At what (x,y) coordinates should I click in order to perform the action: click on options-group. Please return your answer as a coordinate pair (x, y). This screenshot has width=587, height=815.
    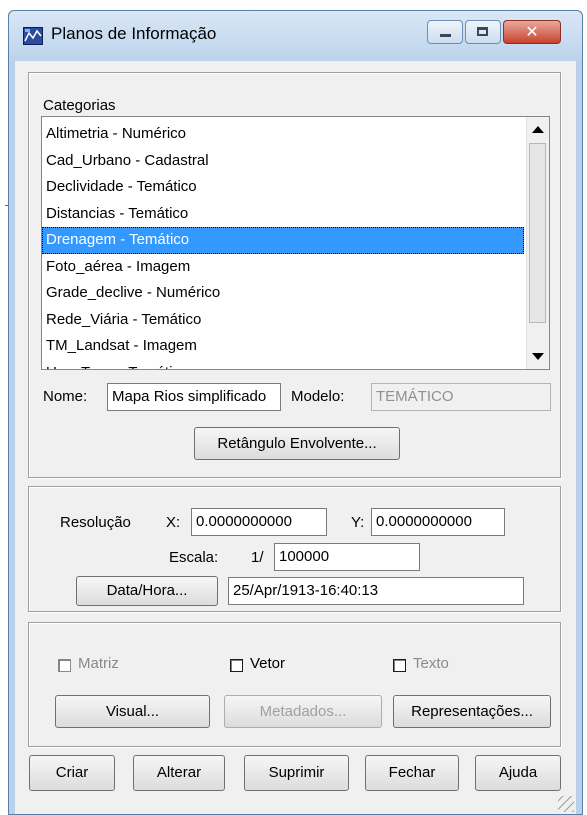
    Looking at the image, I should click on (294, 684).